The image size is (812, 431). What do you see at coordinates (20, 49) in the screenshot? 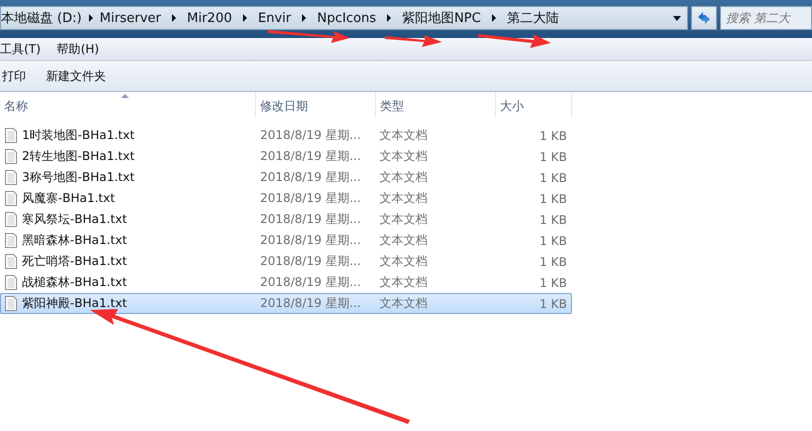
I see `menu-item: 工具(T)` at bounding box center [20, 49].